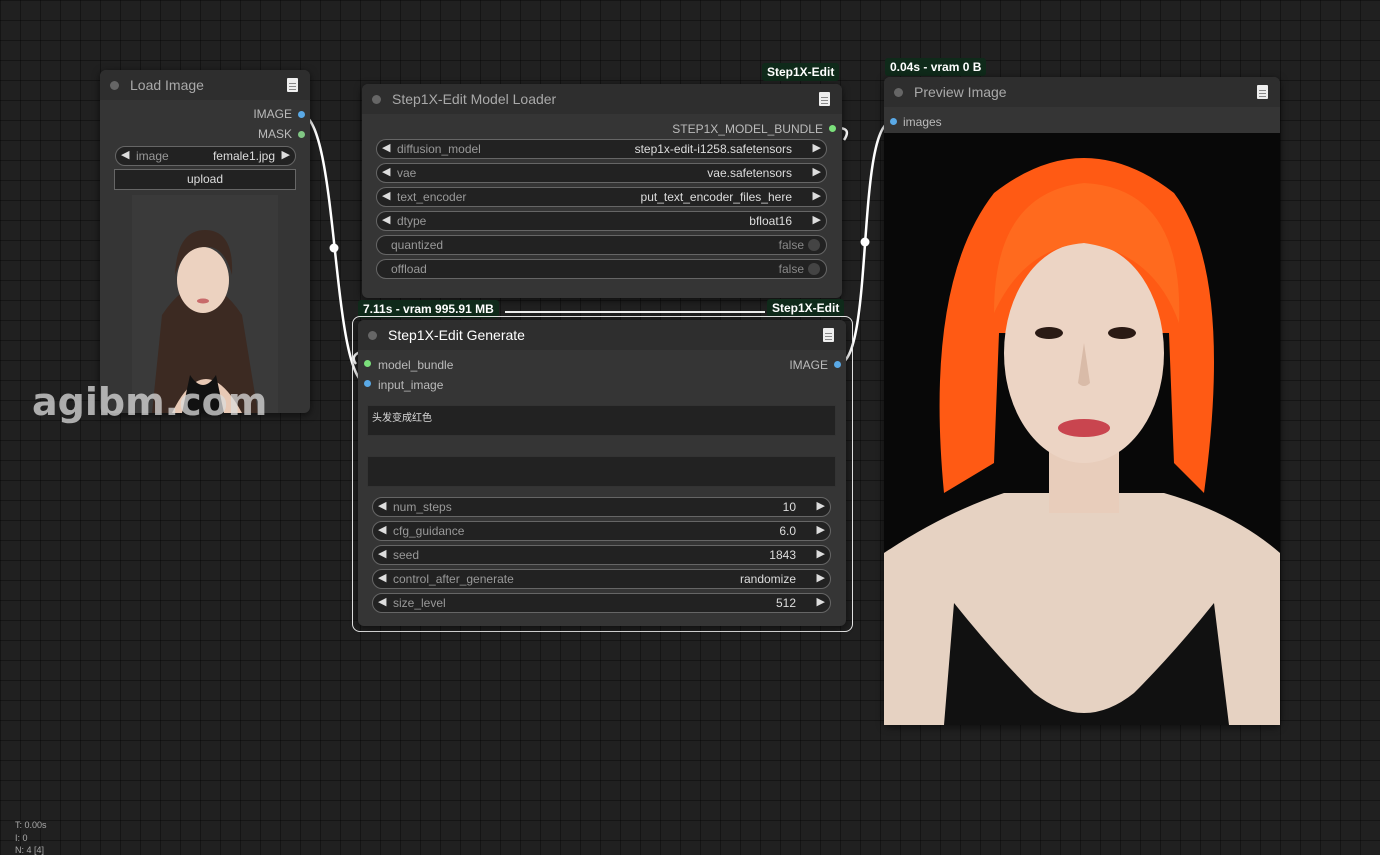  What do you see at coordinates (960, 92) in the screenshot?
I see `node-title: Preview Image` at bounding box center [960, 92].